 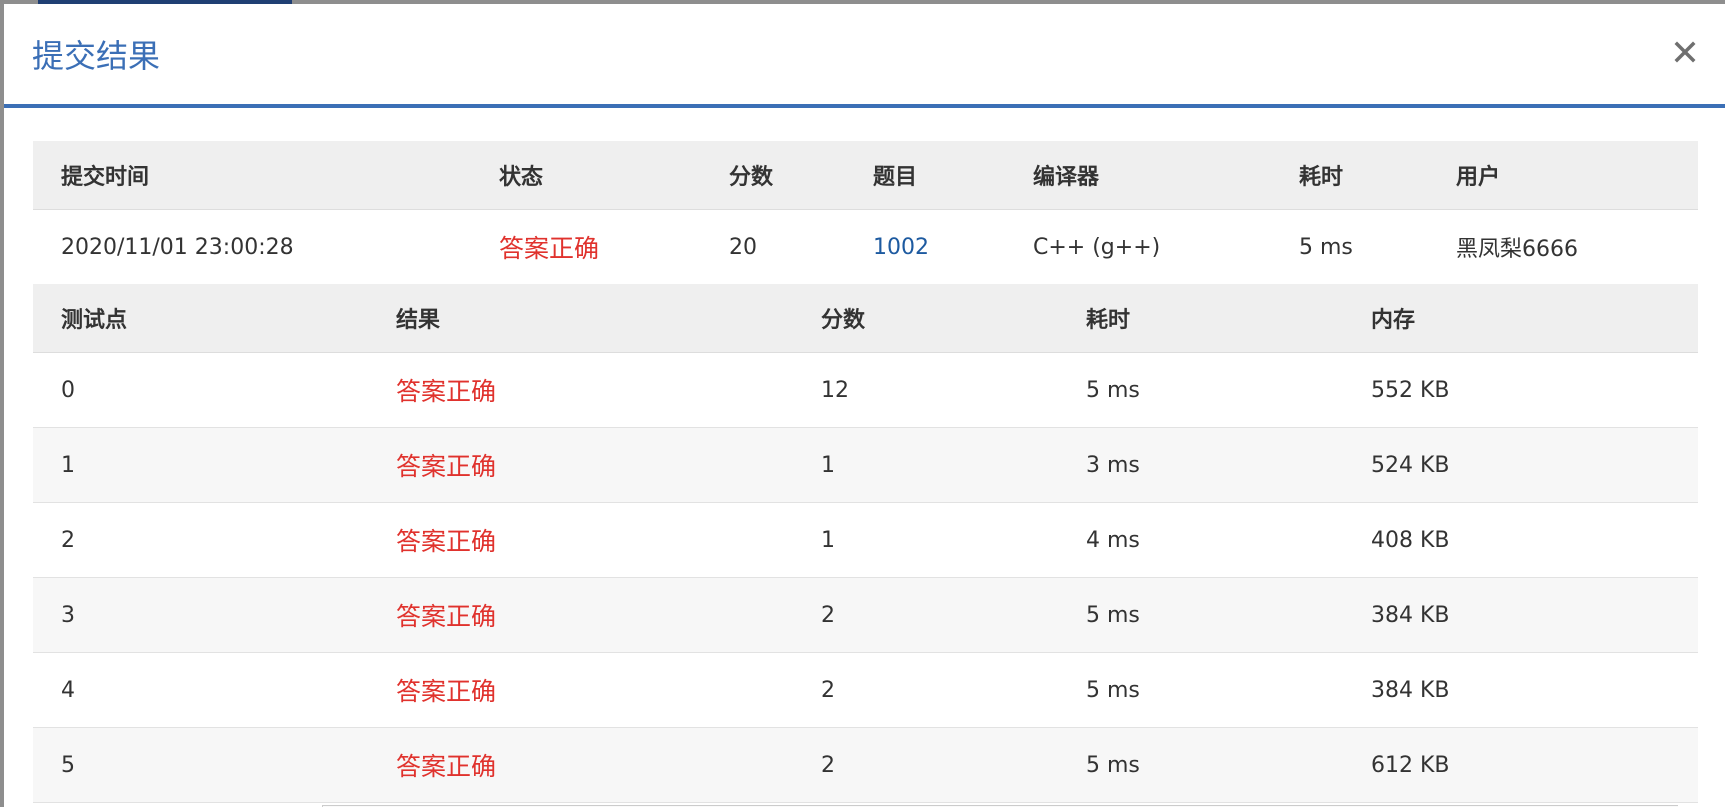 What do you see at coordinates (200, 318) in the screenshot?
I see `header-test-point: 测试点` at bounding box center [200, 318].